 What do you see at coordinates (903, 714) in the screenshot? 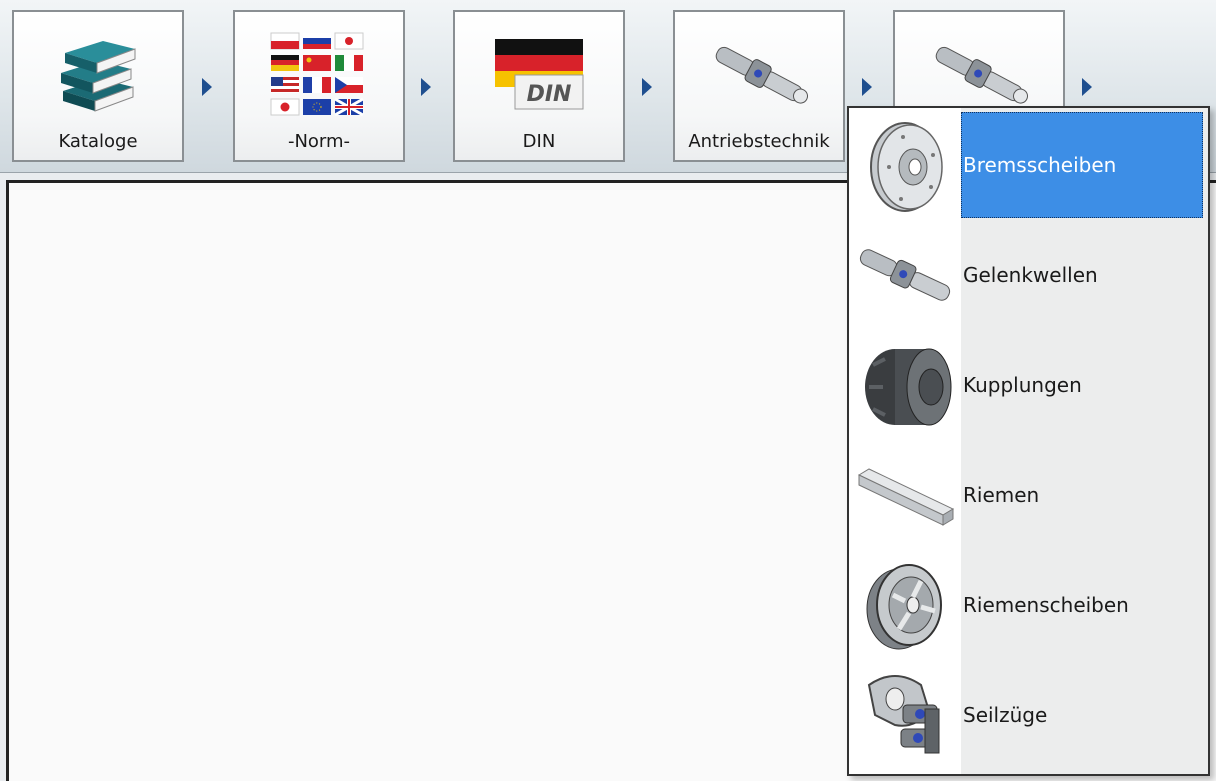
I see `cable-pull-icon` at bounding box center [903, 714].